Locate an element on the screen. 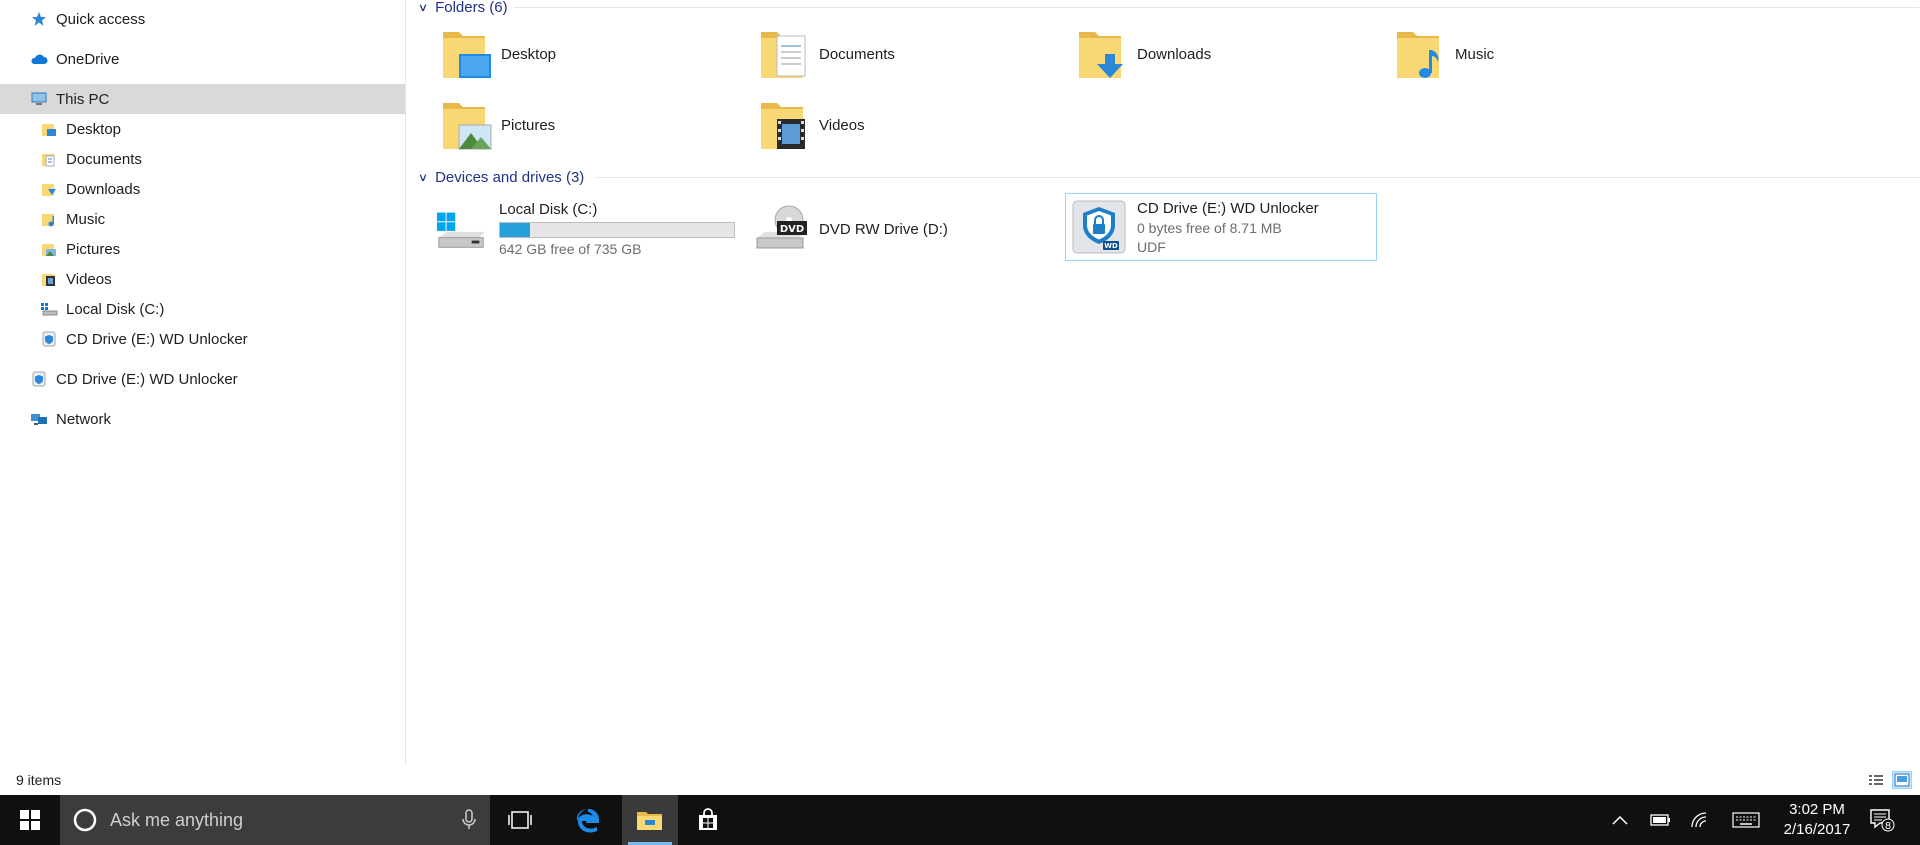  clock: 3:02 PM 2/16/2017 is located at coordinates (1817, 820).